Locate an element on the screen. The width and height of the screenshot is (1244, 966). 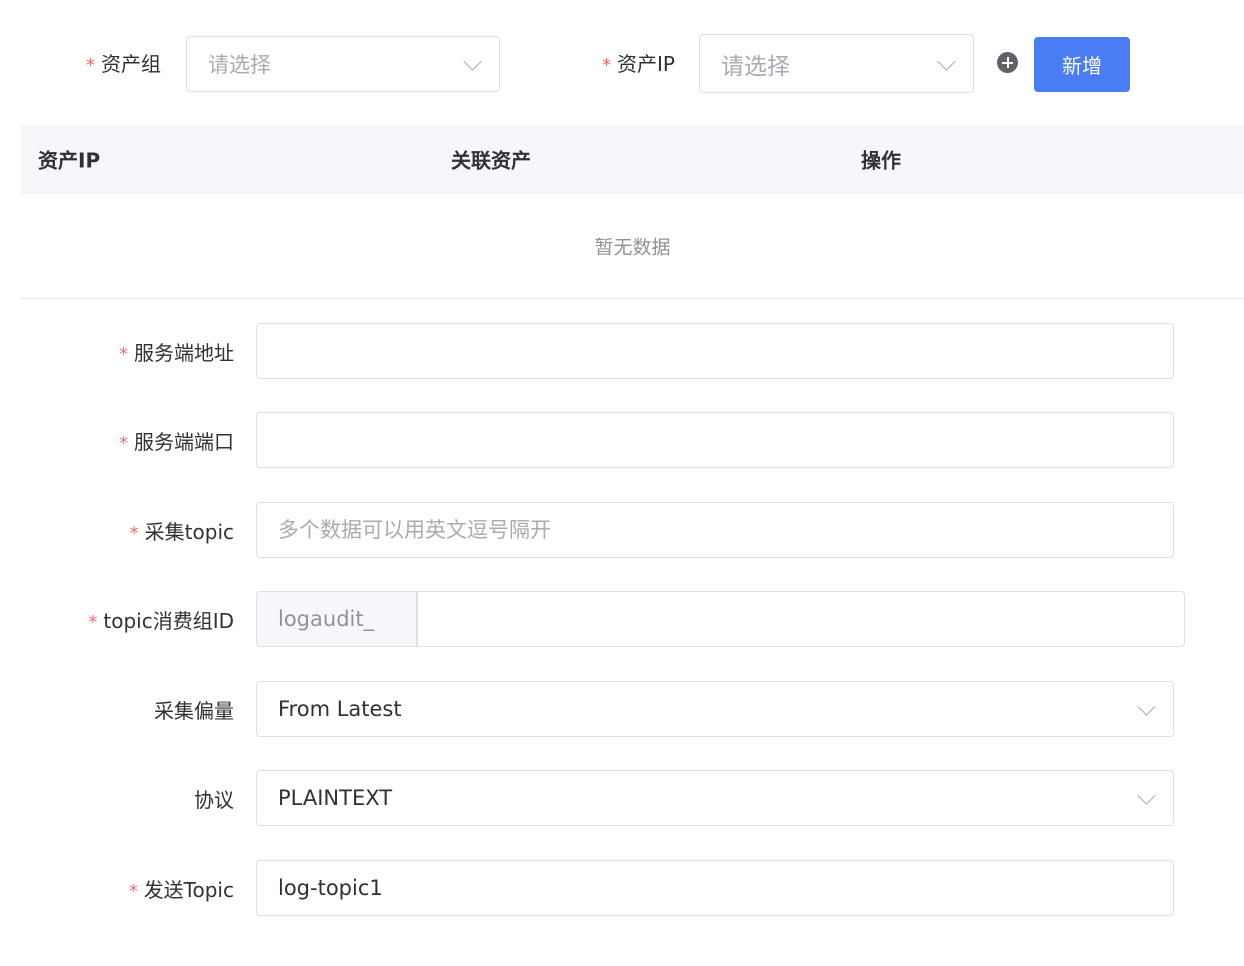
consumer-group-id-input is located at coordinates (801, 619).